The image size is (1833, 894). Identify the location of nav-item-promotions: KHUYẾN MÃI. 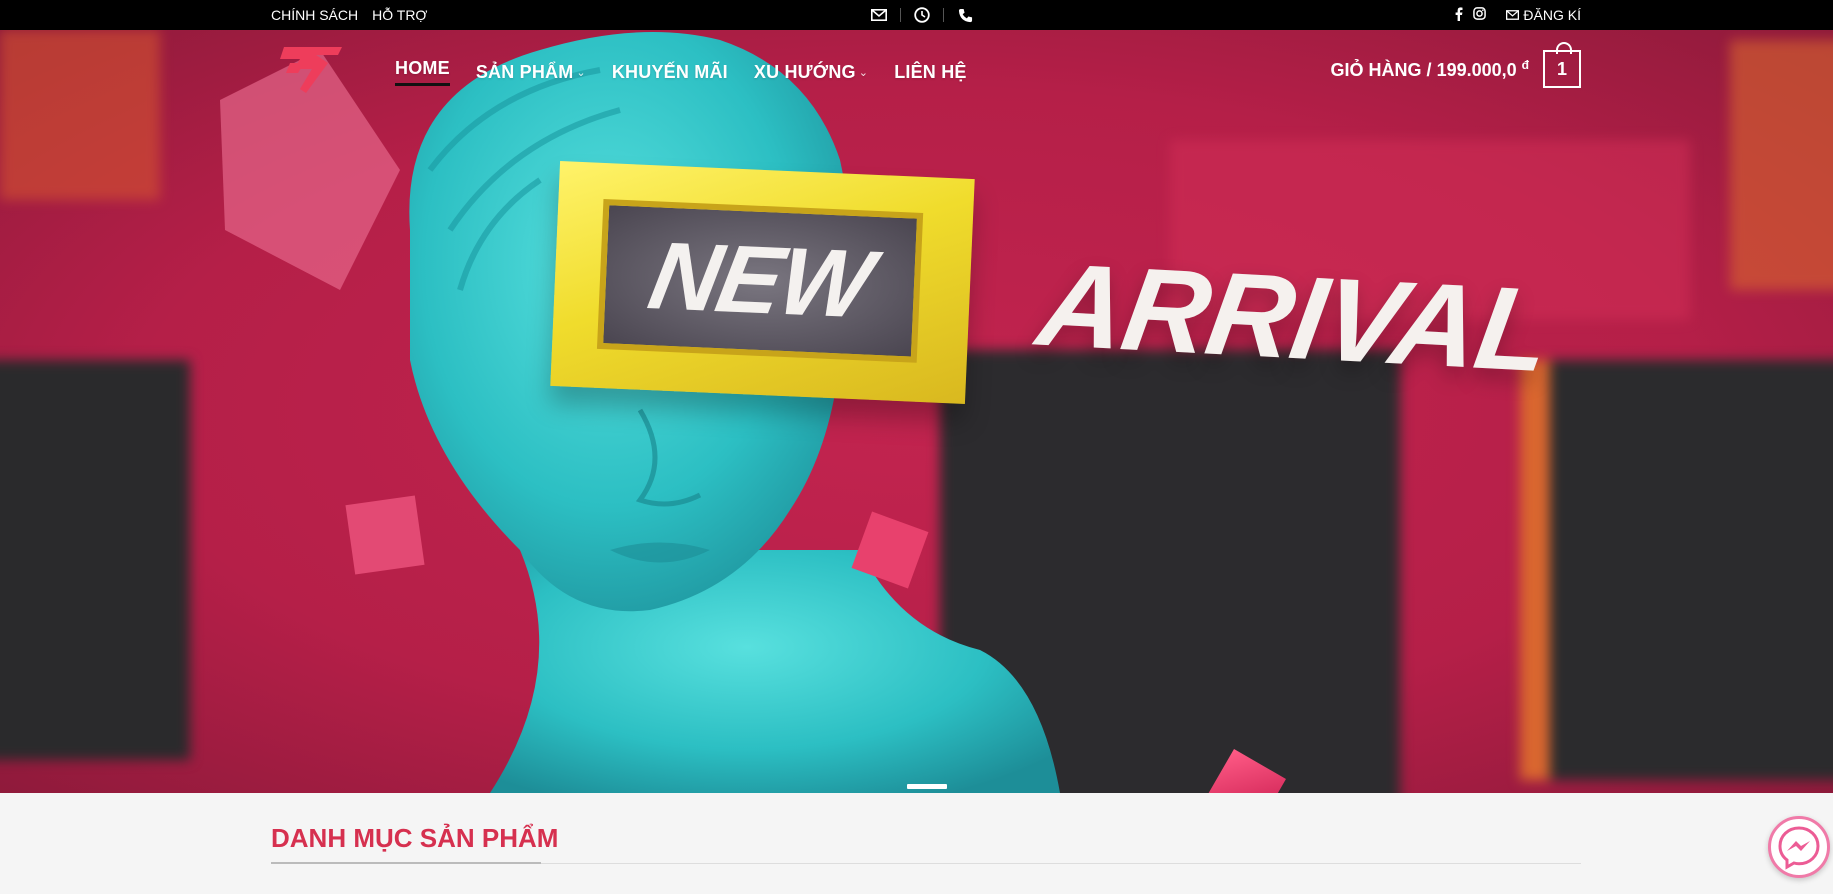
(670, 72).